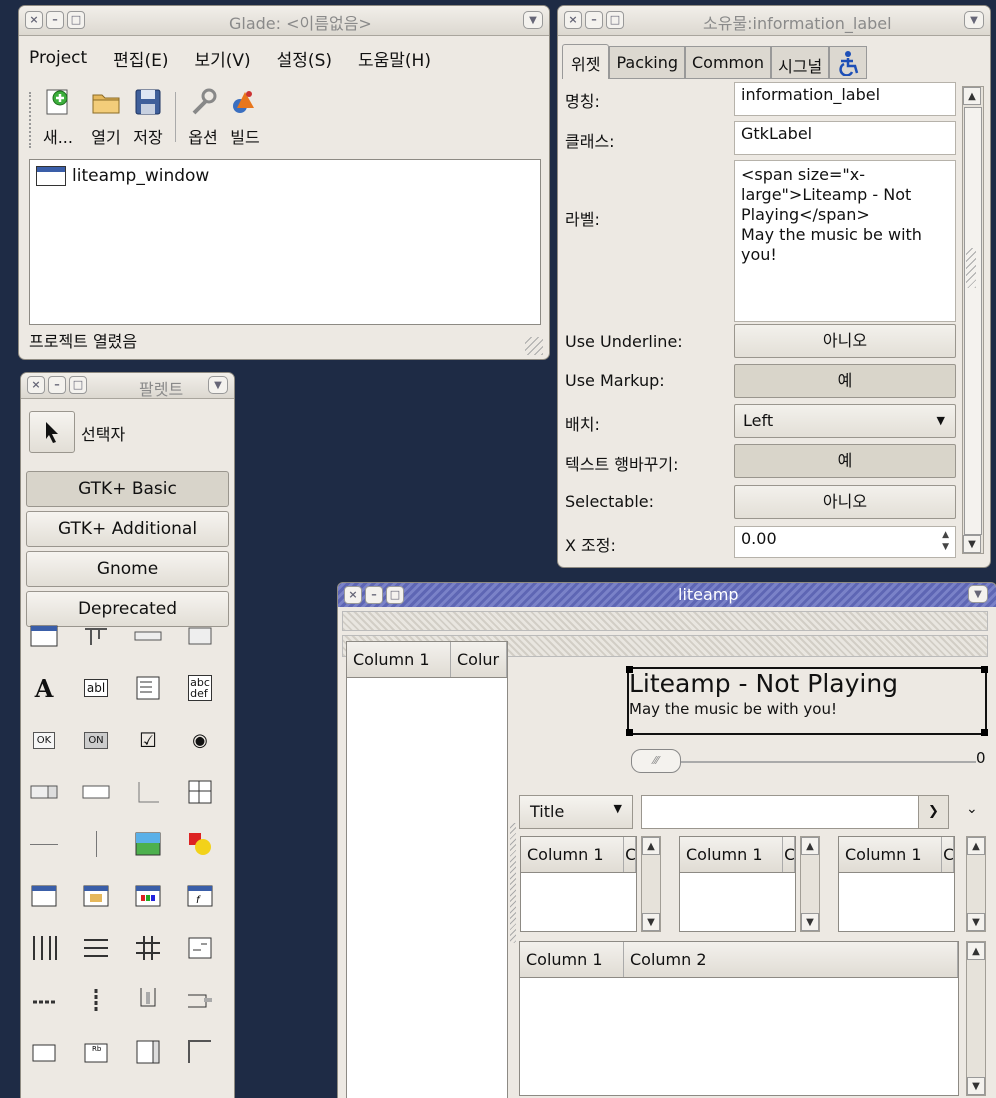  What do you see at coordinates (651, 884) in the screenshot?
I see `mini-list-1-scrollbar: ▲ ▼` at bounding box center [651, 884].